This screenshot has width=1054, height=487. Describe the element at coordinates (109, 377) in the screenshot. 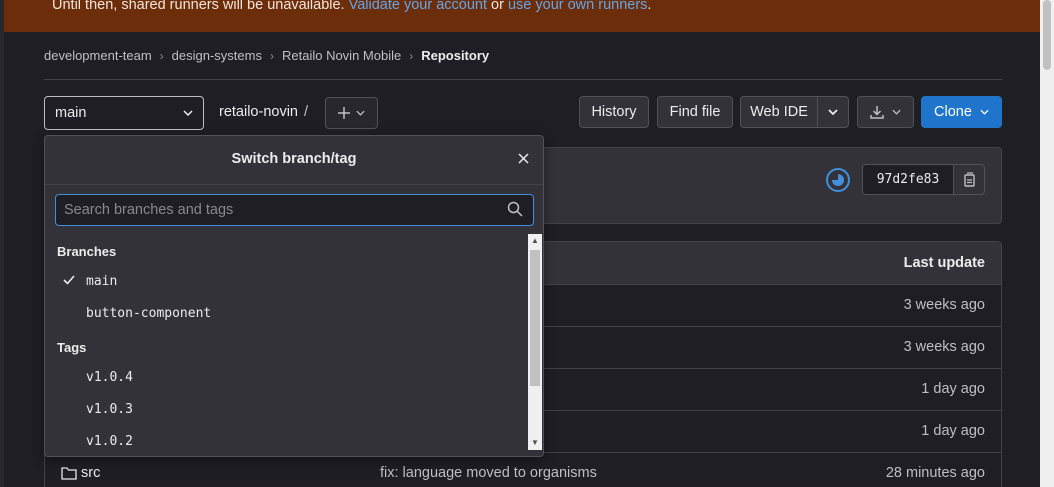

I see `tag-label: v1.0.4` at that location.